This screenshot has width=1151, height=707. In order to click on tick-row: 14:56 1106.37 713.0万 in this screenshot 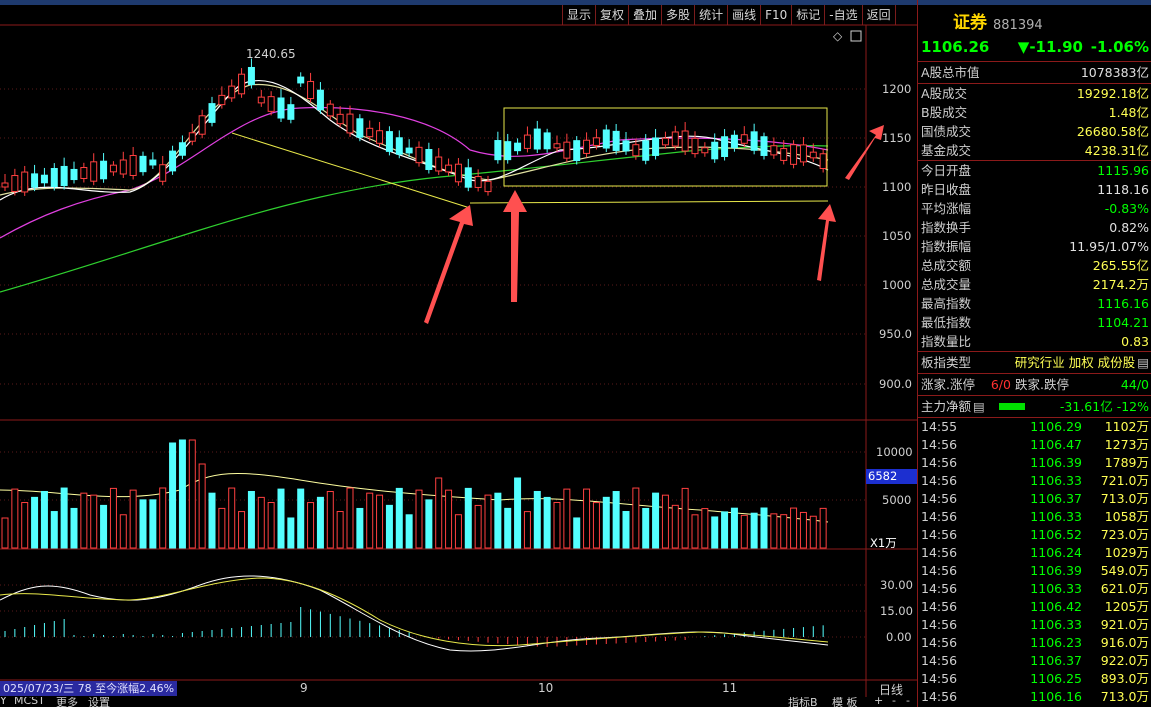, I will do `click(1034, 499)`.